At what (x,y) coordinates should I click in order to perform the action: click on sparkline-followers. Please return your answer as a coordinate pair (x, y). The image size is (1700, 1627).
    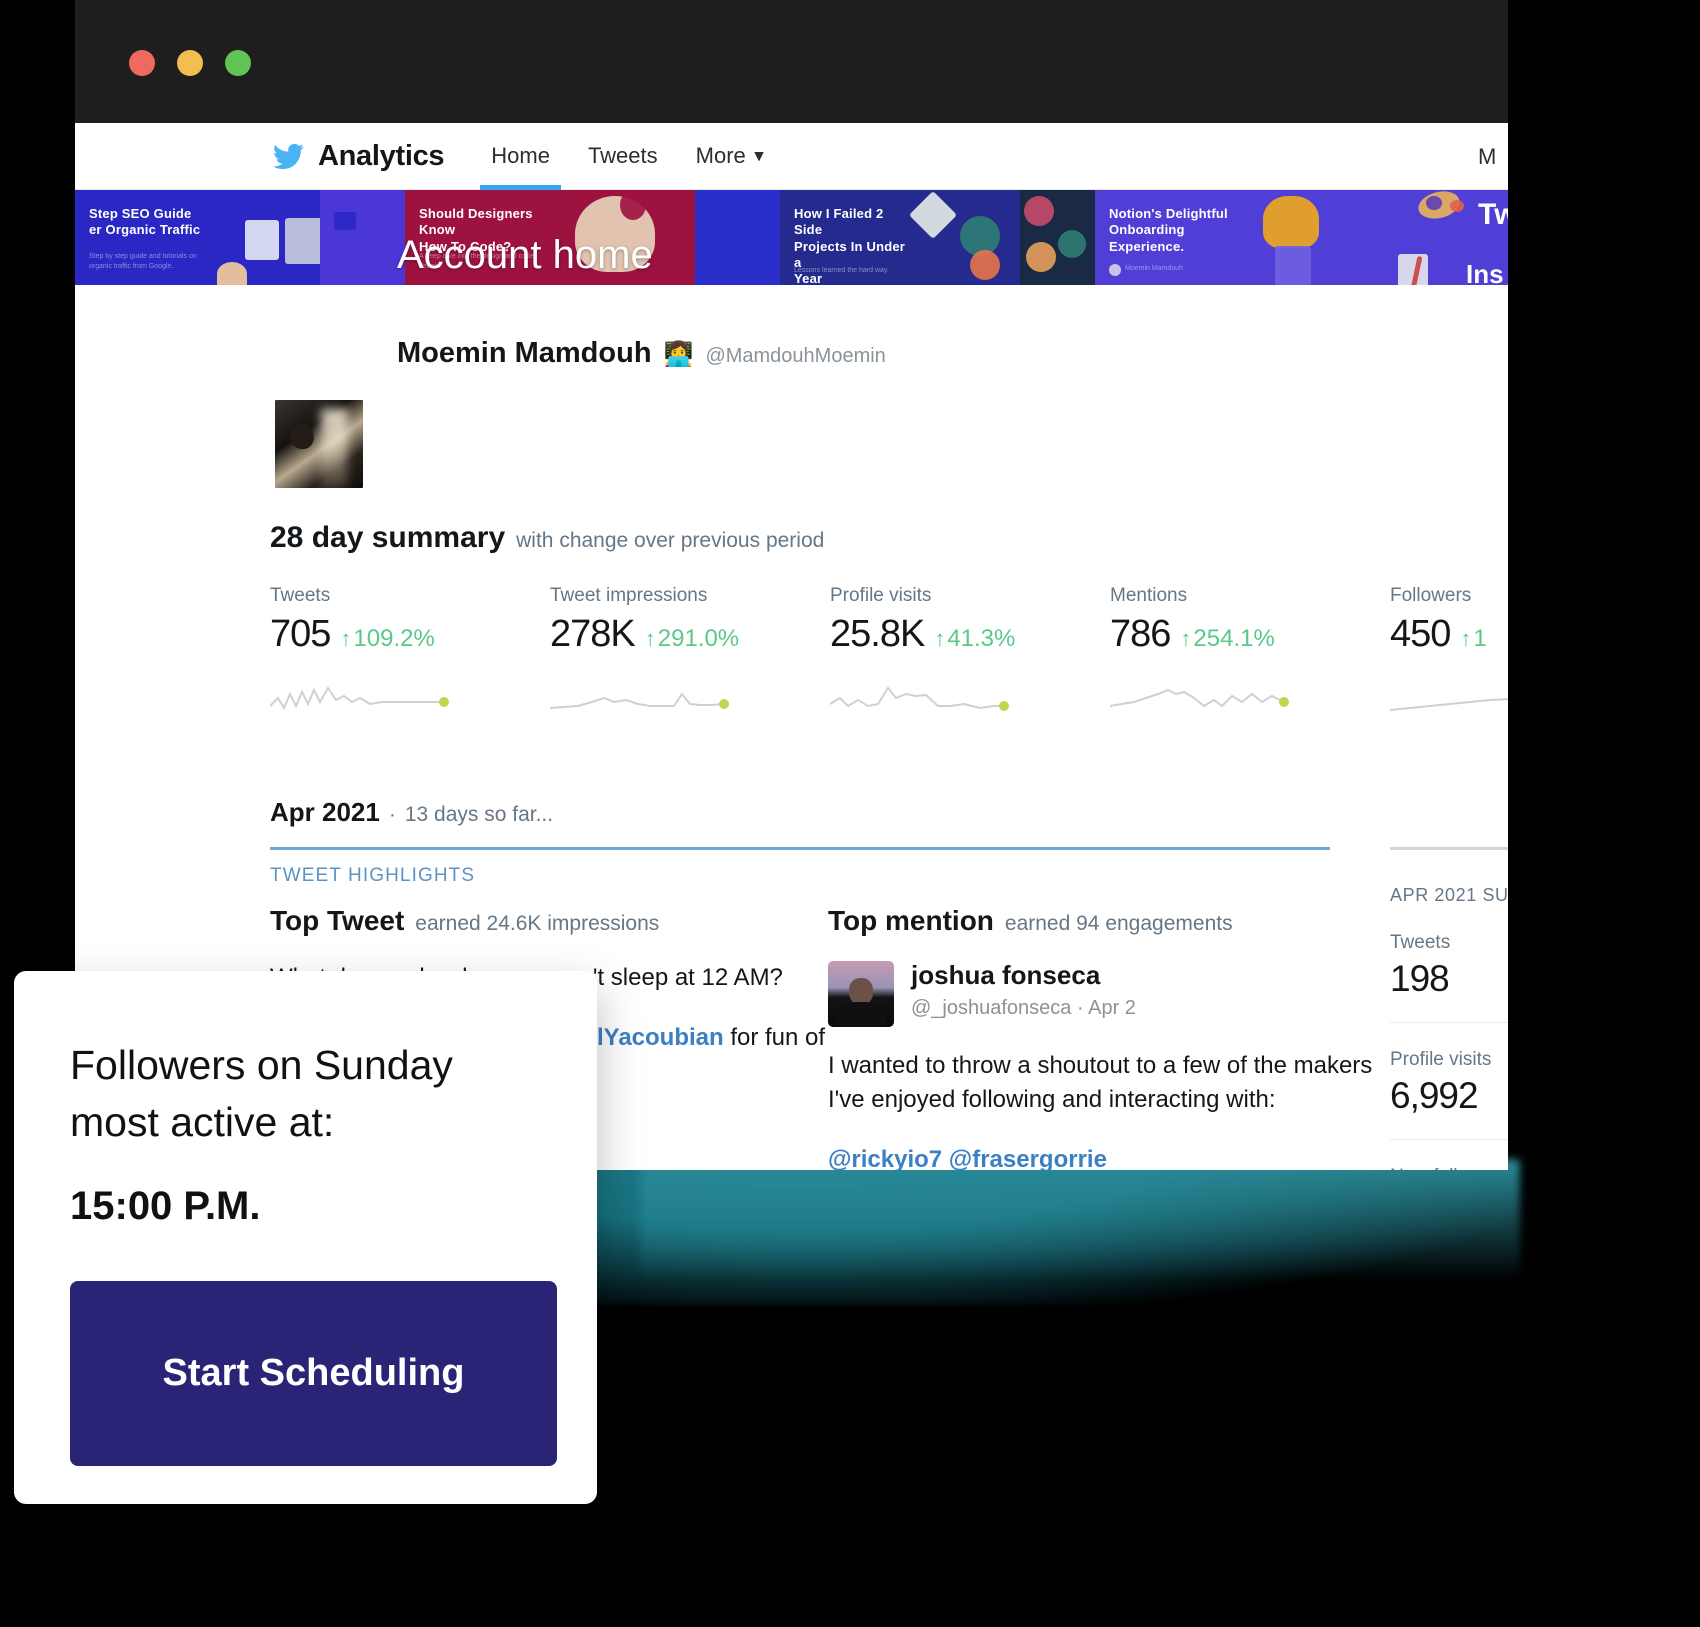
    Looking at the image, I should click on (1448, 704).